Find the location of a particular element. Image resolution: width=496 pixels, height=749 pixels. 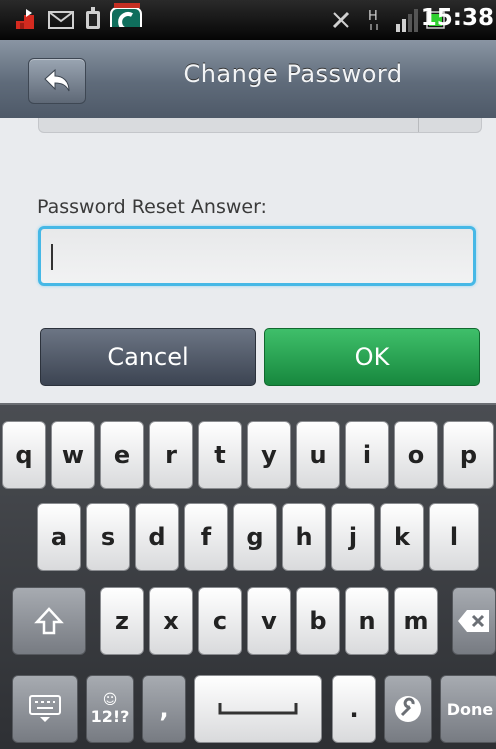

svg-text: H is located at coordinates (373, 16).